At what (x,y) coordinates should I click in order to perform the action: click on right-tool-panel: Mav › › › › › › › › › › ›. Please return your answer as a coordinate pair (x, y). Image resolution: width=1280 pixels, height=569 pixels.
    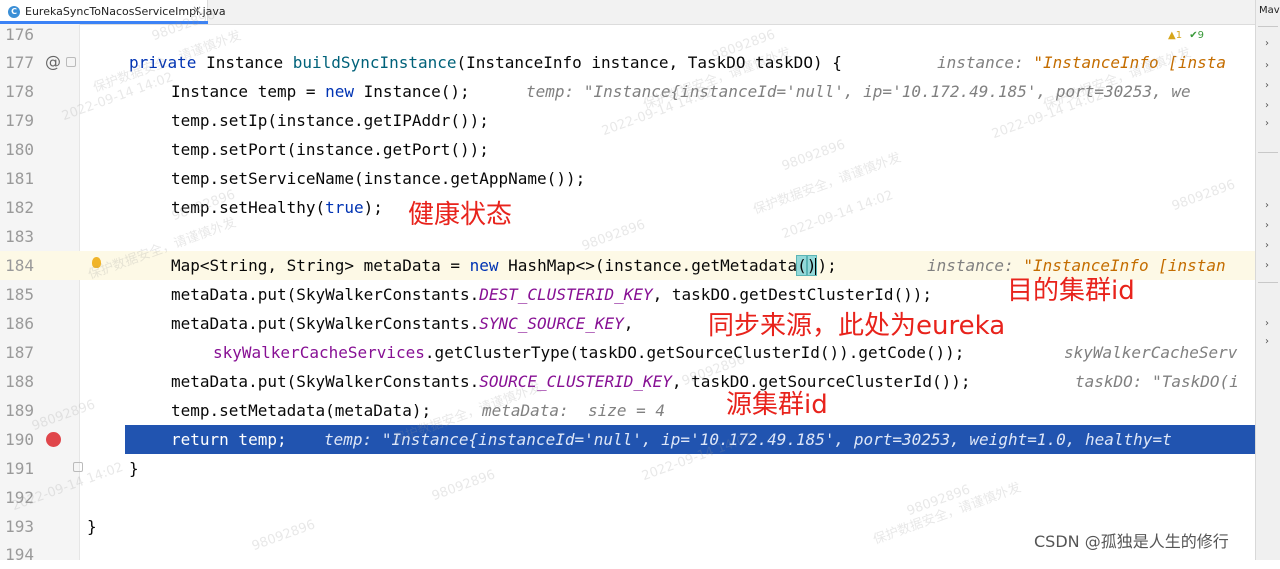
    Looking at the image, I should click on (1267, 280).